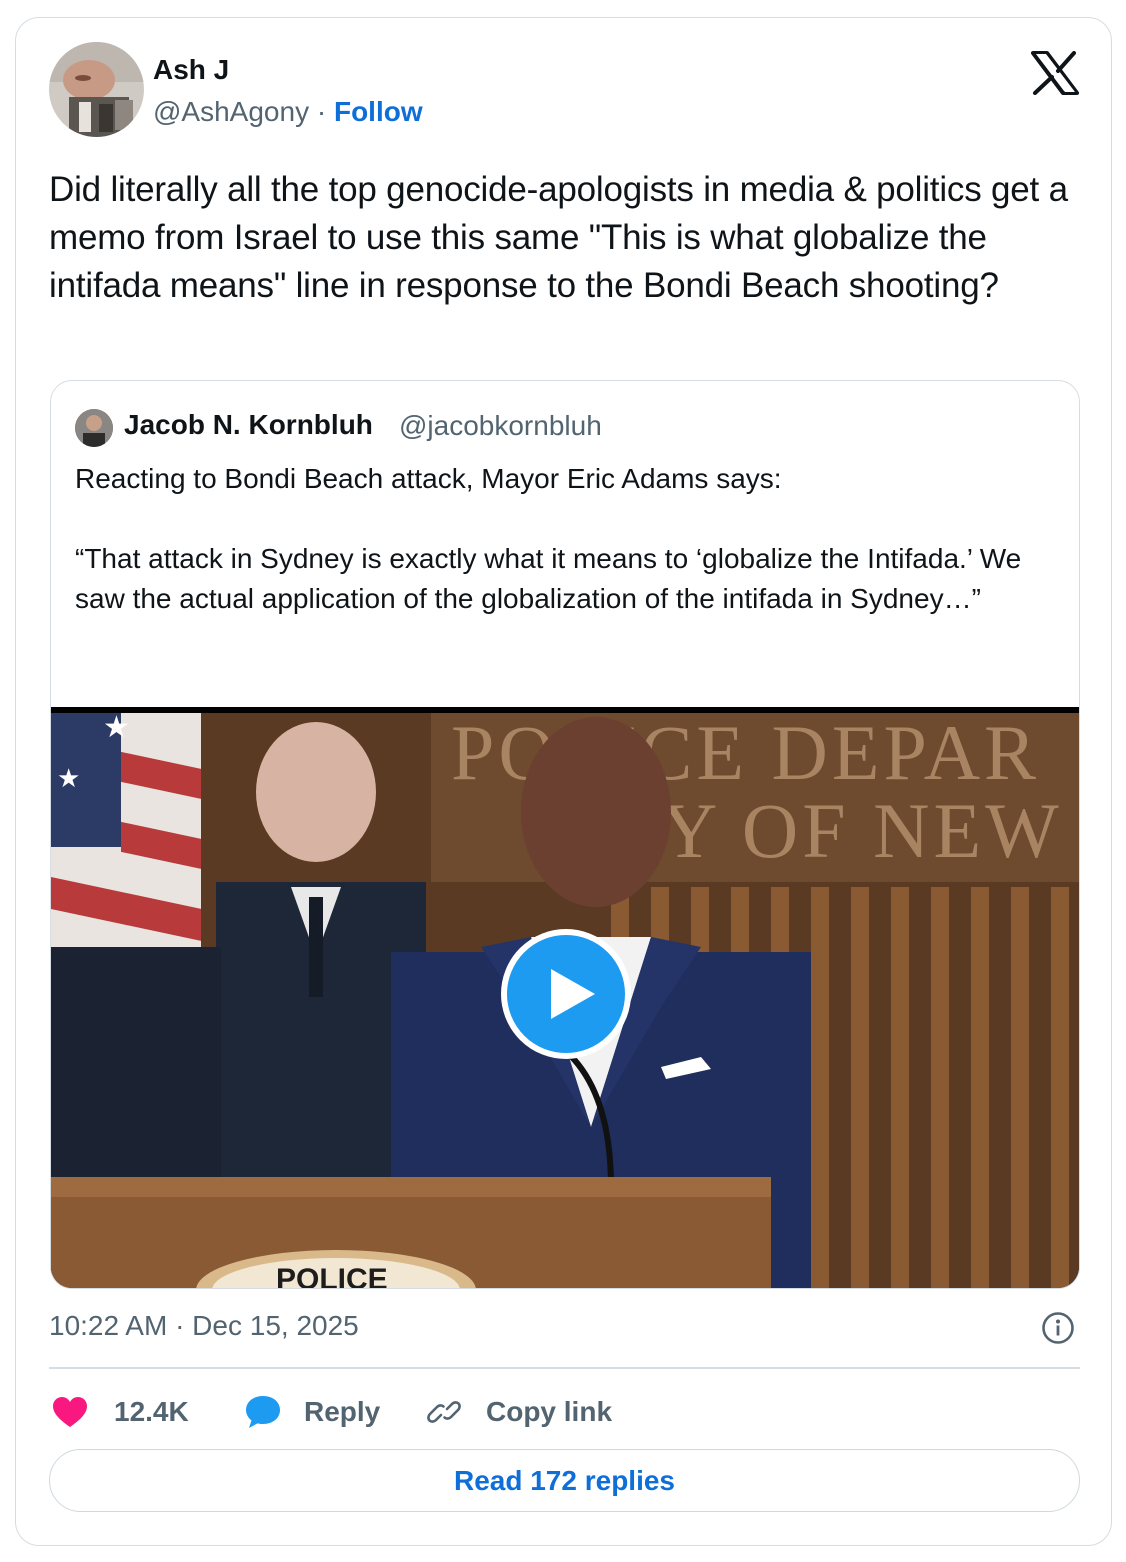 This screenshot has height=1562, width=1126. What do you see at coordinates (96, 89) in the screenshot?
I see `author-avatar` at bounding box center [96, 89].